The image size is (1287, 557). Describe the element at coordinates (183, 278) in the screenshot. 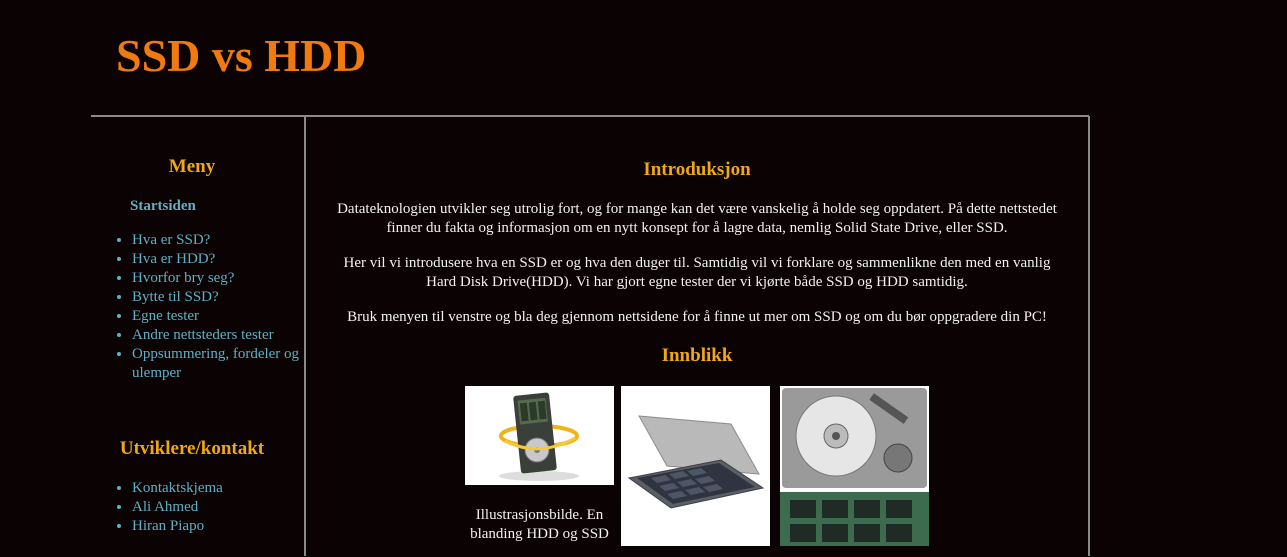

I see `menu-link-hvorfor-bry-seg: Hvorfor bry seg?` at that location.